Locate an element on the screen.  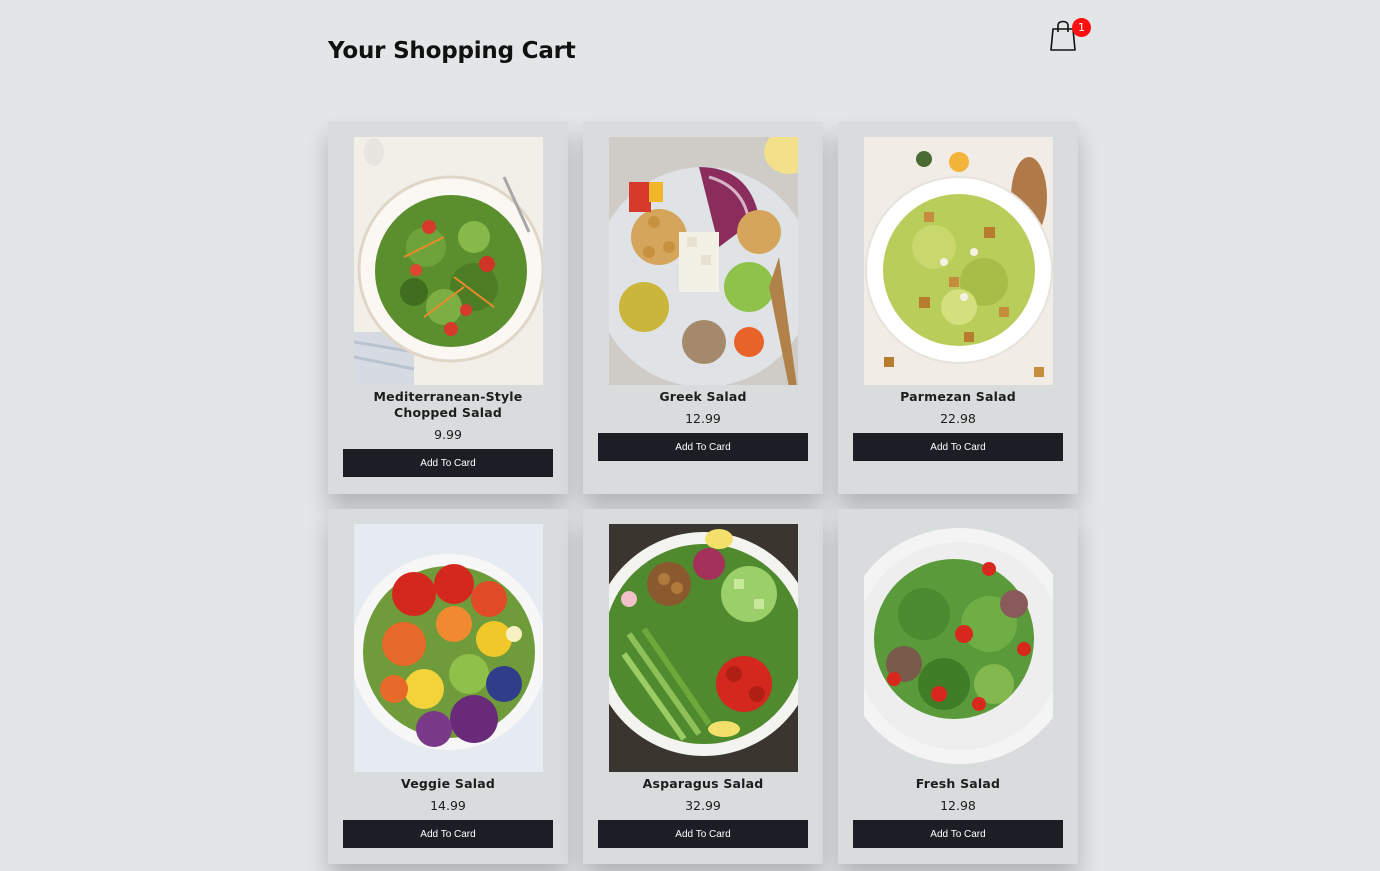
product-image-mediterranean-salad is located at coordinates (448, 261).